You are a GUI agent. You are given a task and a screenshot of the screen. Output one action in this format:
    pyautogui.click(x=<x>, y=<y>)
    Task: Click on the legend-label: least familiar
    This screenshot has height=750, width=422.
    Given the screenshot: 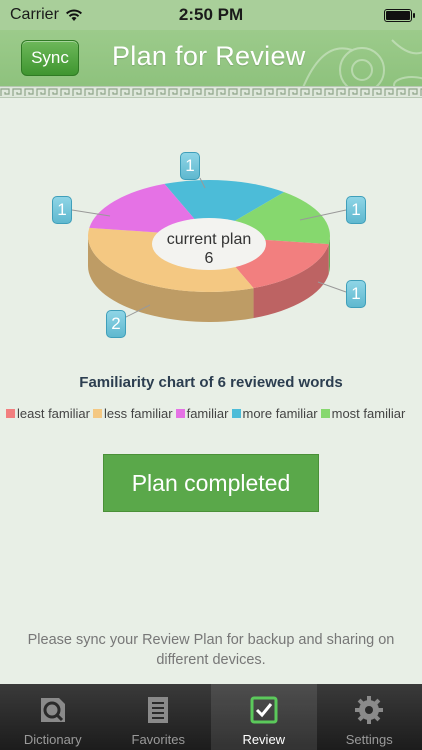 What is the action you would take?
    pyautogui.click(x=53, y=413)
    